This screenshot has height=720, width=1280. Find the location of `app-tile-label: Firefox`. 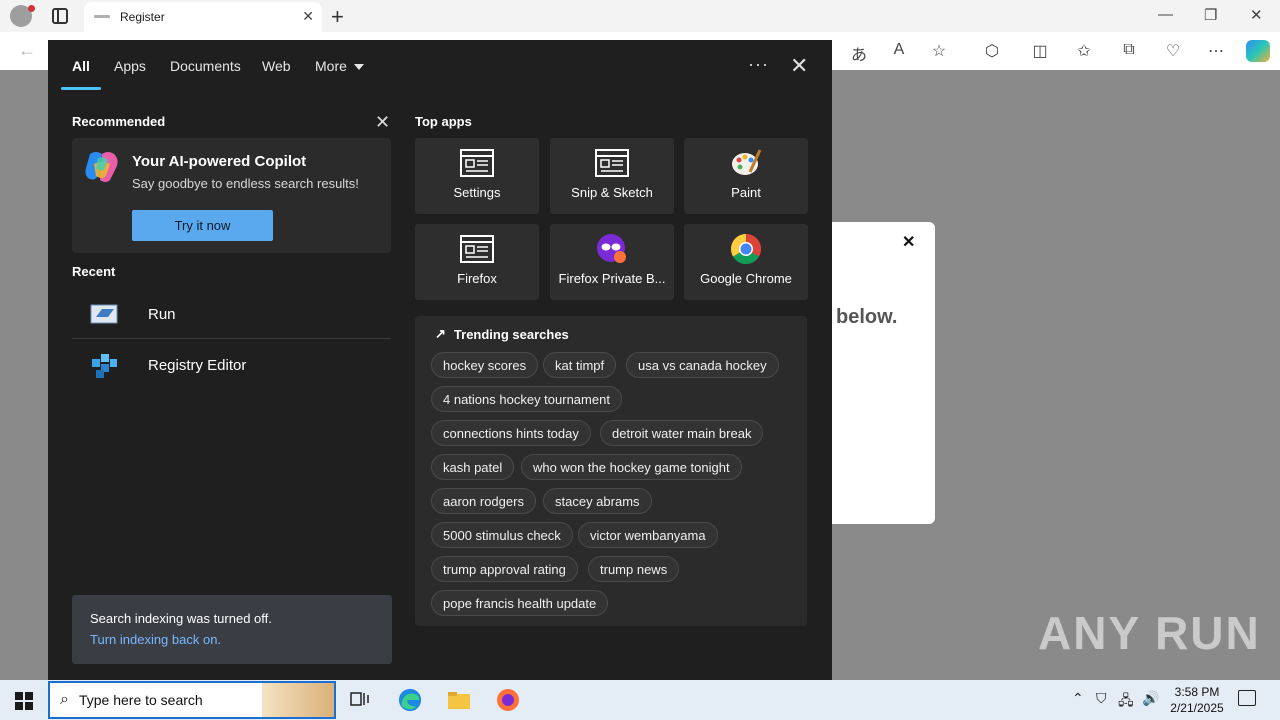

app-tile-label: Firefox is located at coordinates (477, 278).